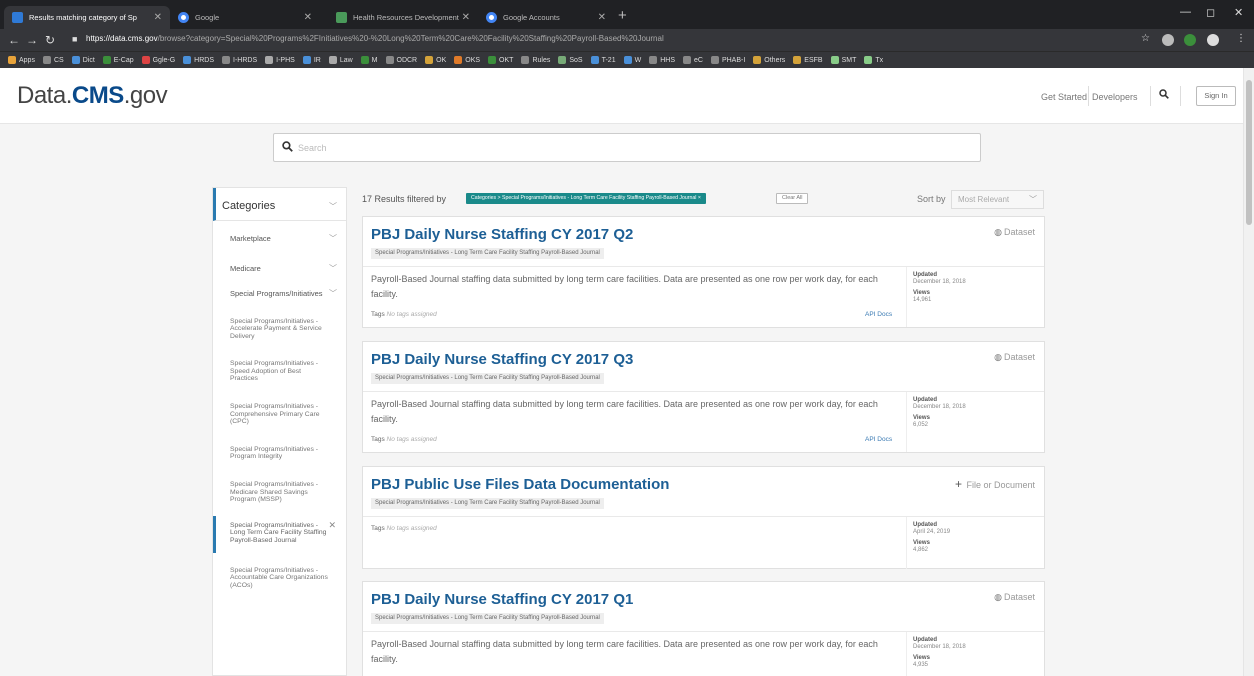  What do you see at coordinates (311, 60) in the screenshot?
I see `bookmark-item: IR` at bounding box center [311, 60].